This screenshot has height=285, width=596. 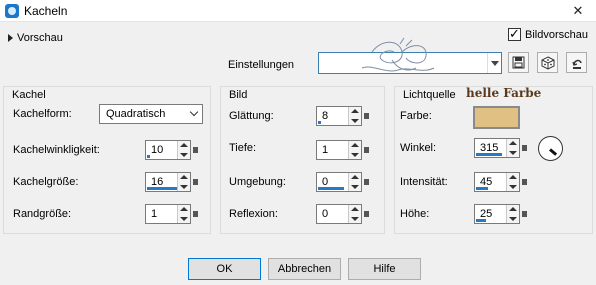 What do you see at coordinates (40, 38) in the screenshot?
I see `preview-toggle-label: Vorschau` at bounding box center [40, 38].